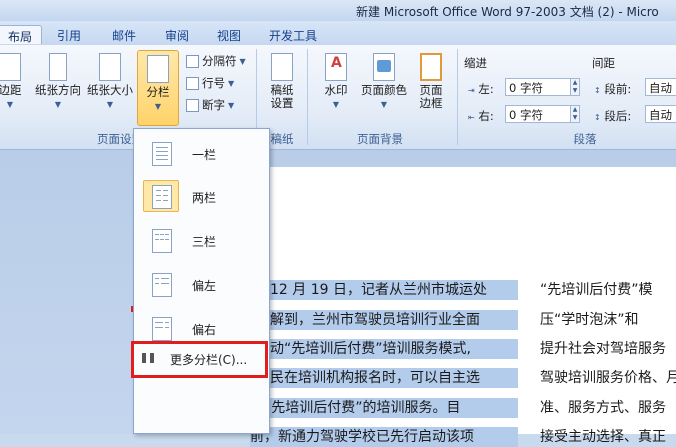 This screenshot has width=676, height=447. I want to click on page-borders-button: 页面 边框, so click(431, 81).